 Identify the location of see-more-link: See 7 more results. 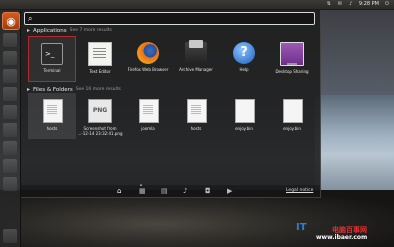
(91, 30).